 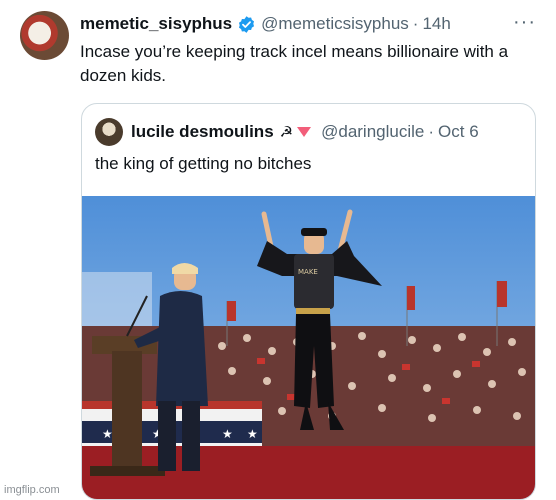 What do you see at coordinates (458, 132) in the screenshot?
I see `quoted-post-date: Oct 6` at bounding box center [458, 132].